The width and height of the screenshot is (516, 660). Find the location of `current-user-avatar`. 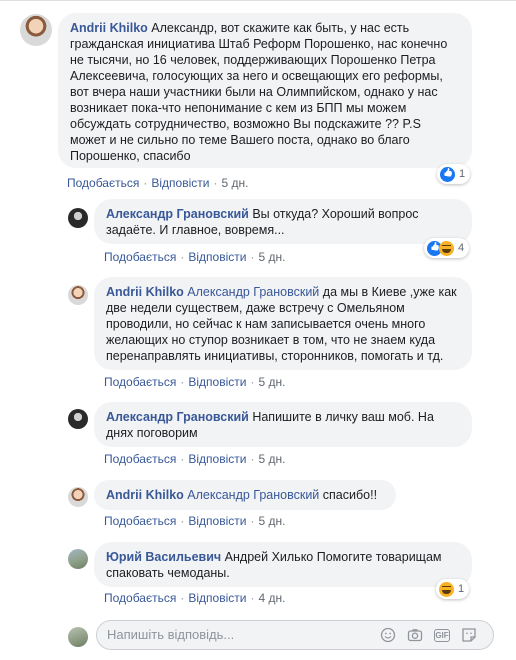

current-user-avatar is located at coordinates (78, 637).